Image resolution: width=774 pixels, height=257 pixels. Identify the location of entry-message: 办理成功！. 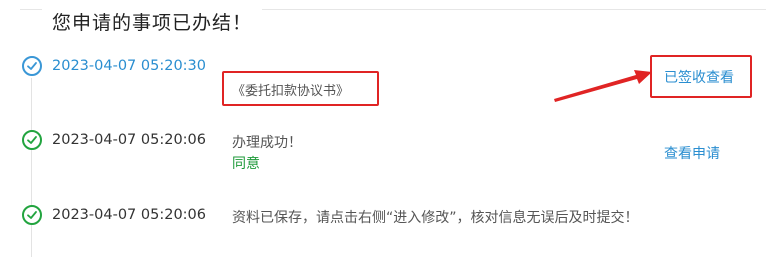
(267, 143).